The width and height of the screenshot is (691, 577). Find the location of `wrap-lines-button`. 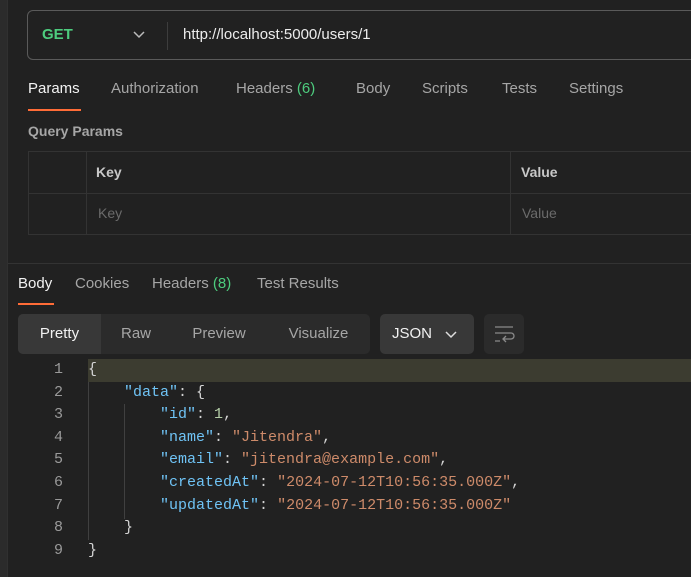

wrap-lines-button is located at coordinates (504, 334).